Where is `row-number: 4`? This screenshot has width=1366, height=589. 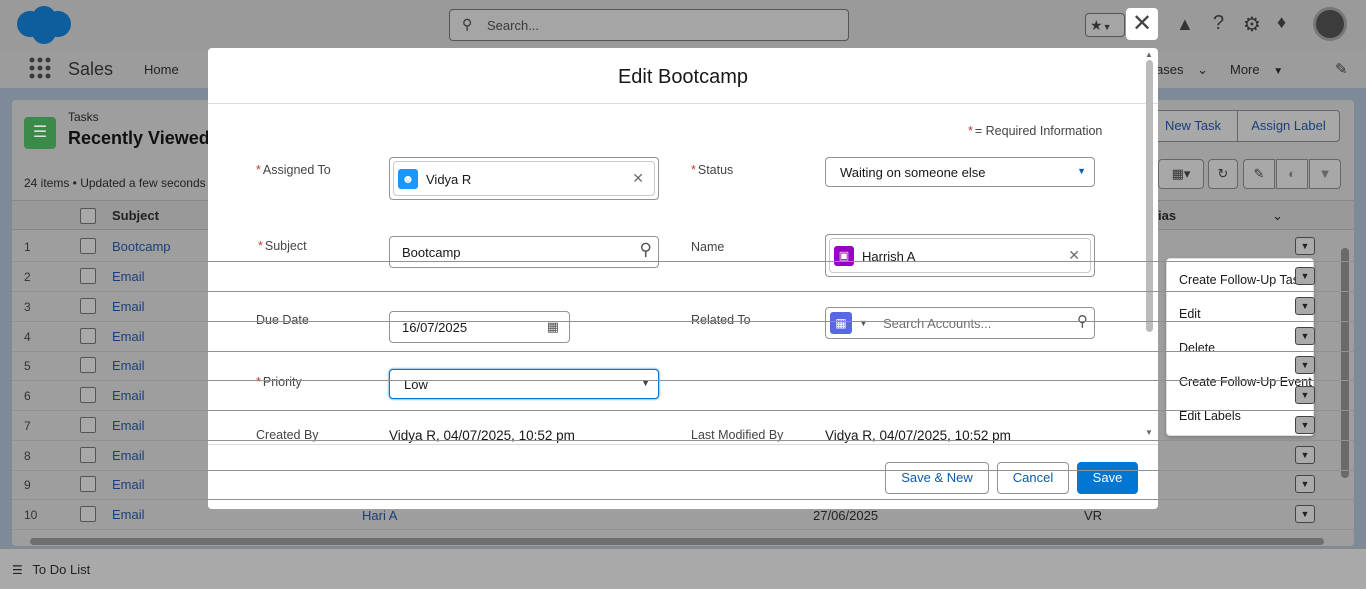 row-number: 4 is located at coordinates (27, 337).